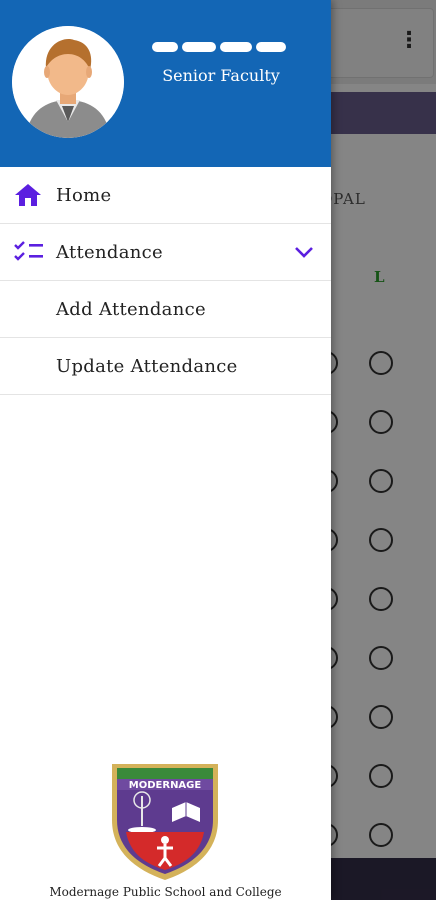 Image resolution: width=436 pixels, height=900 pixels. What do you see at coordinates (109, 252) in the screenshot?
I see `menu-item-attendance-label: Attendance` at bounding box center [109, 252].